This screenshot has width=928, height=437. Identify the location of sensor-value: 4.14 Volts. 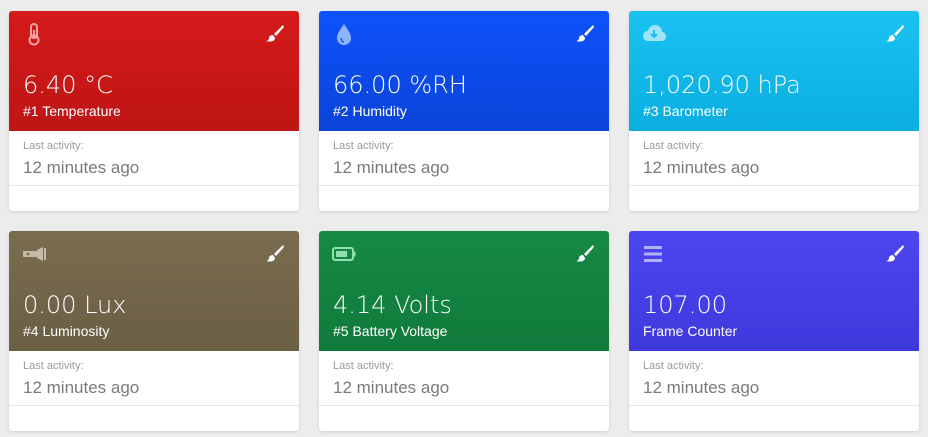
(392, 305).